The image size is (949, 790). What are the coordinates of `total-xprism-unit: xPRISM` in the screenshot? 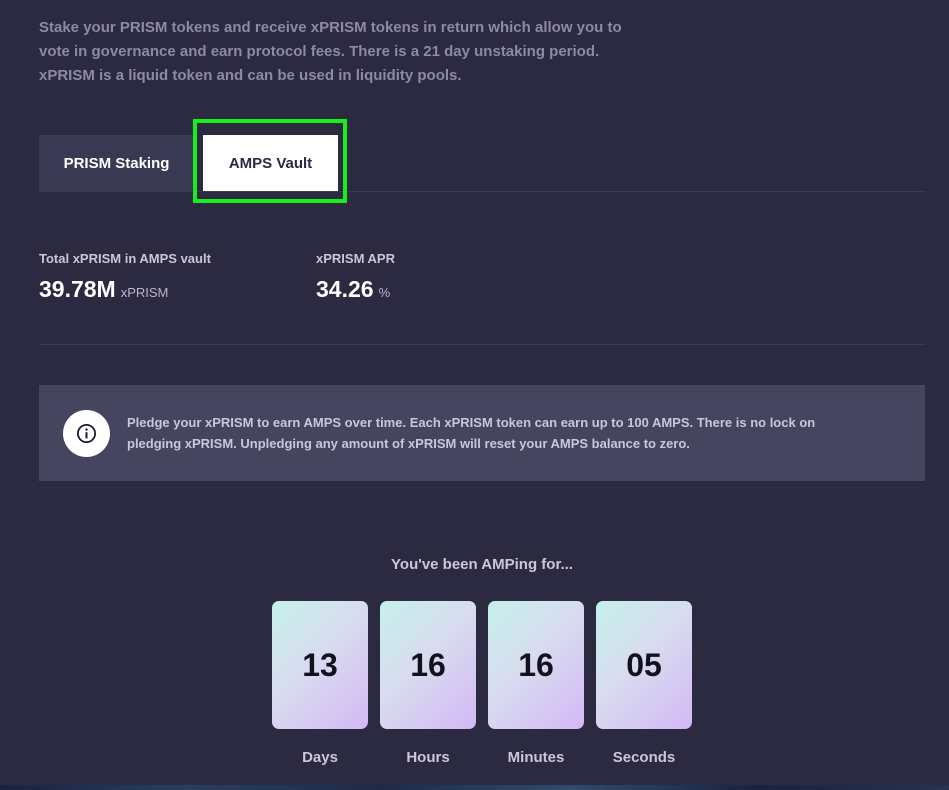 It's located at (144, 292).